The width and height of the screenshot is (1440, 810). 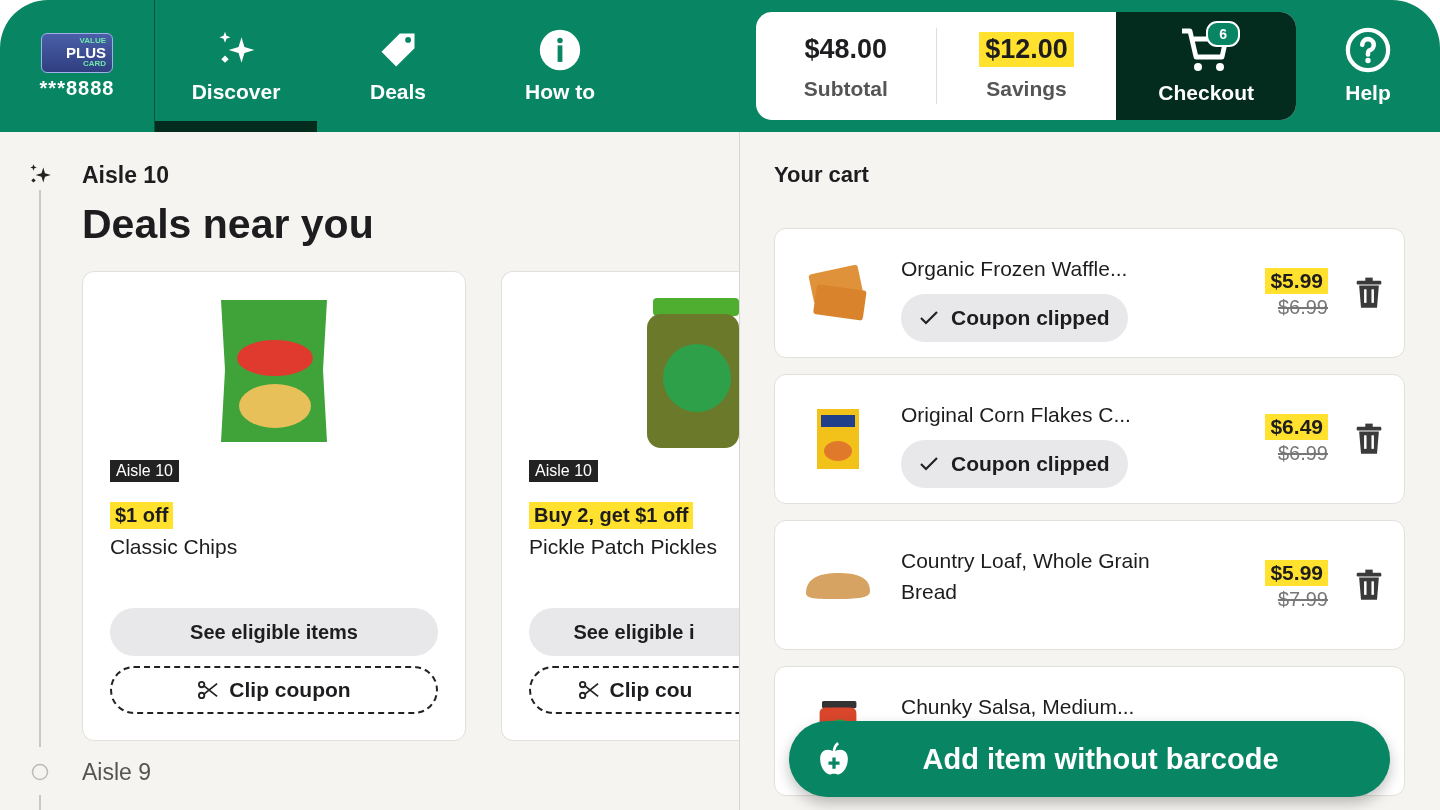 What do you see at coordinates (1368, 50) in the screenshot?
I see `help-icon` at bounding box center [1368, 50].